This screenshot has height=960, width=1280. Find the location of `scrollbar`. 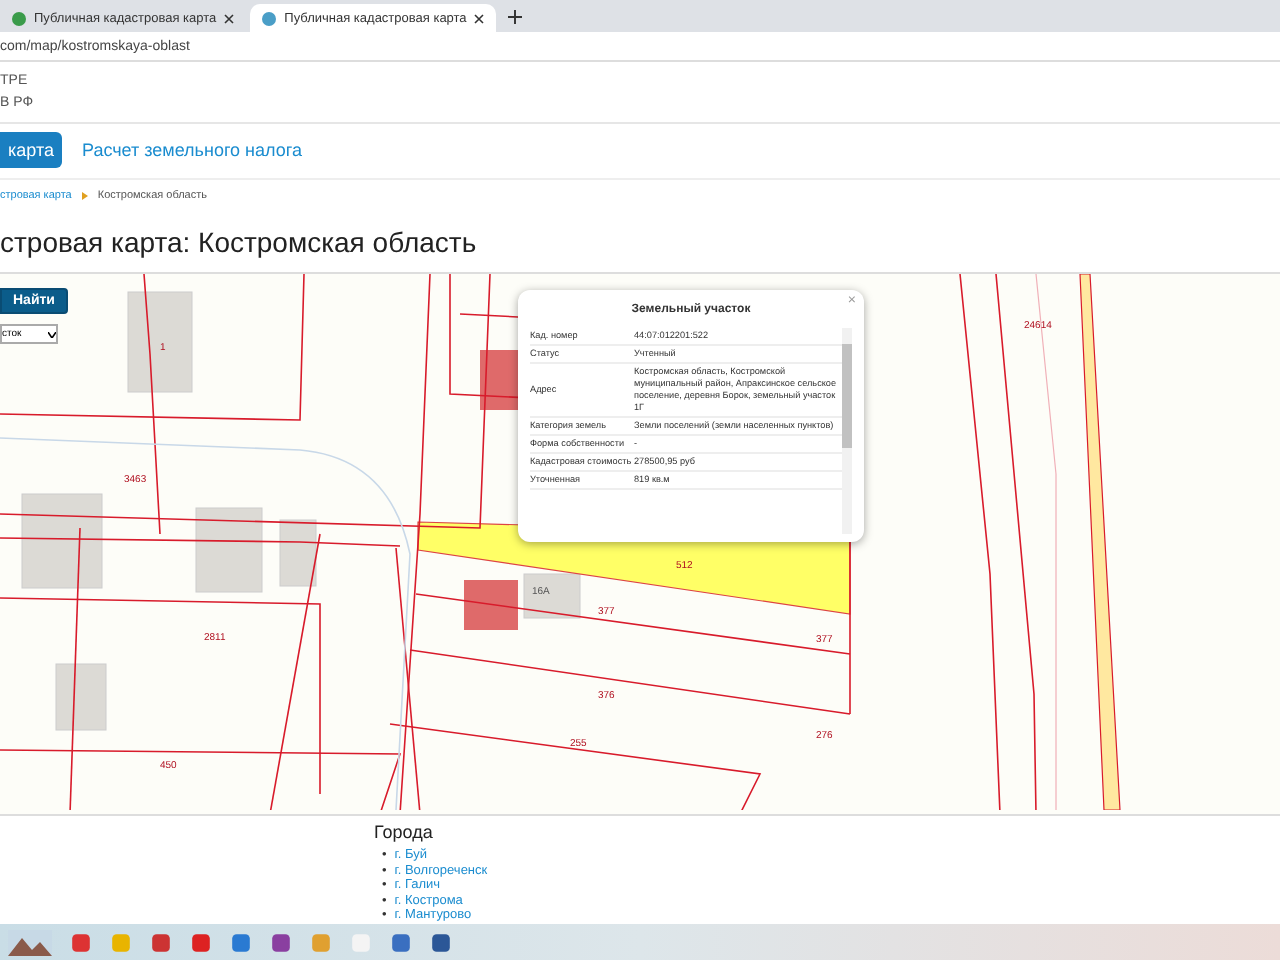

scrollbar is located at coordinates (847, 431).